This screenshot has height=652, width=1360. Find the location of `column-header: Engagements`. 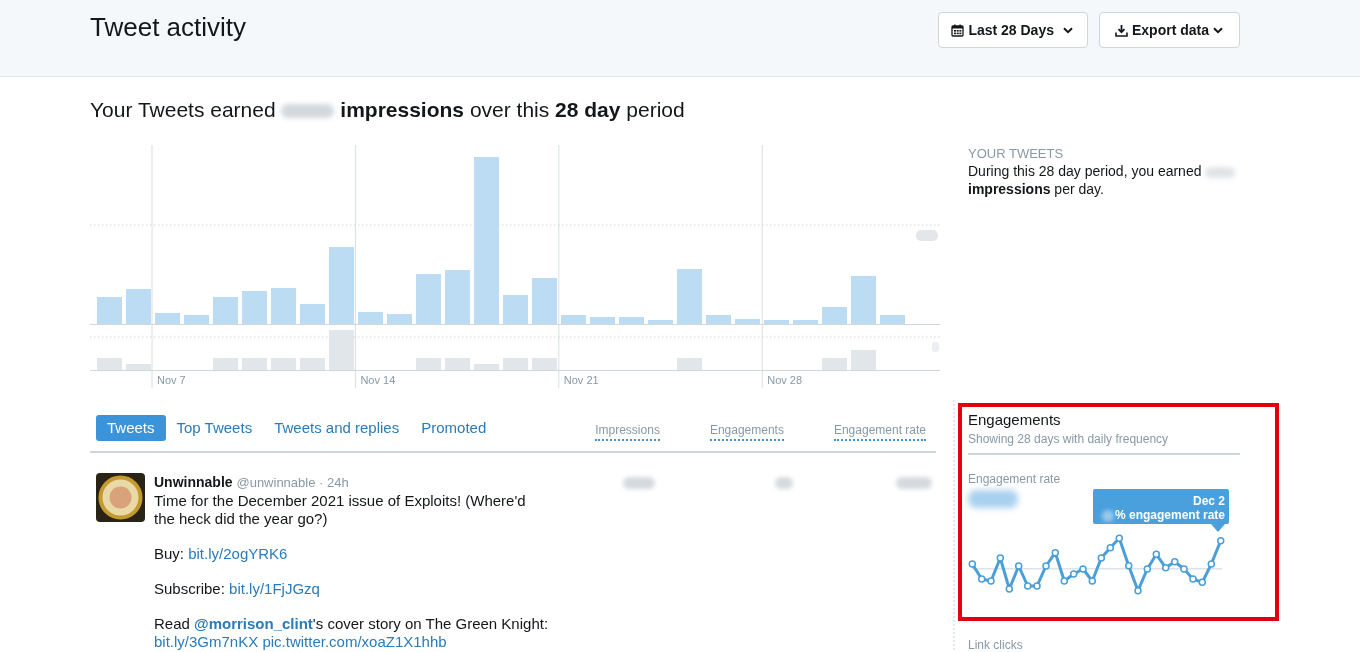

column-header: Engagements is located at coordinates (746, 432).